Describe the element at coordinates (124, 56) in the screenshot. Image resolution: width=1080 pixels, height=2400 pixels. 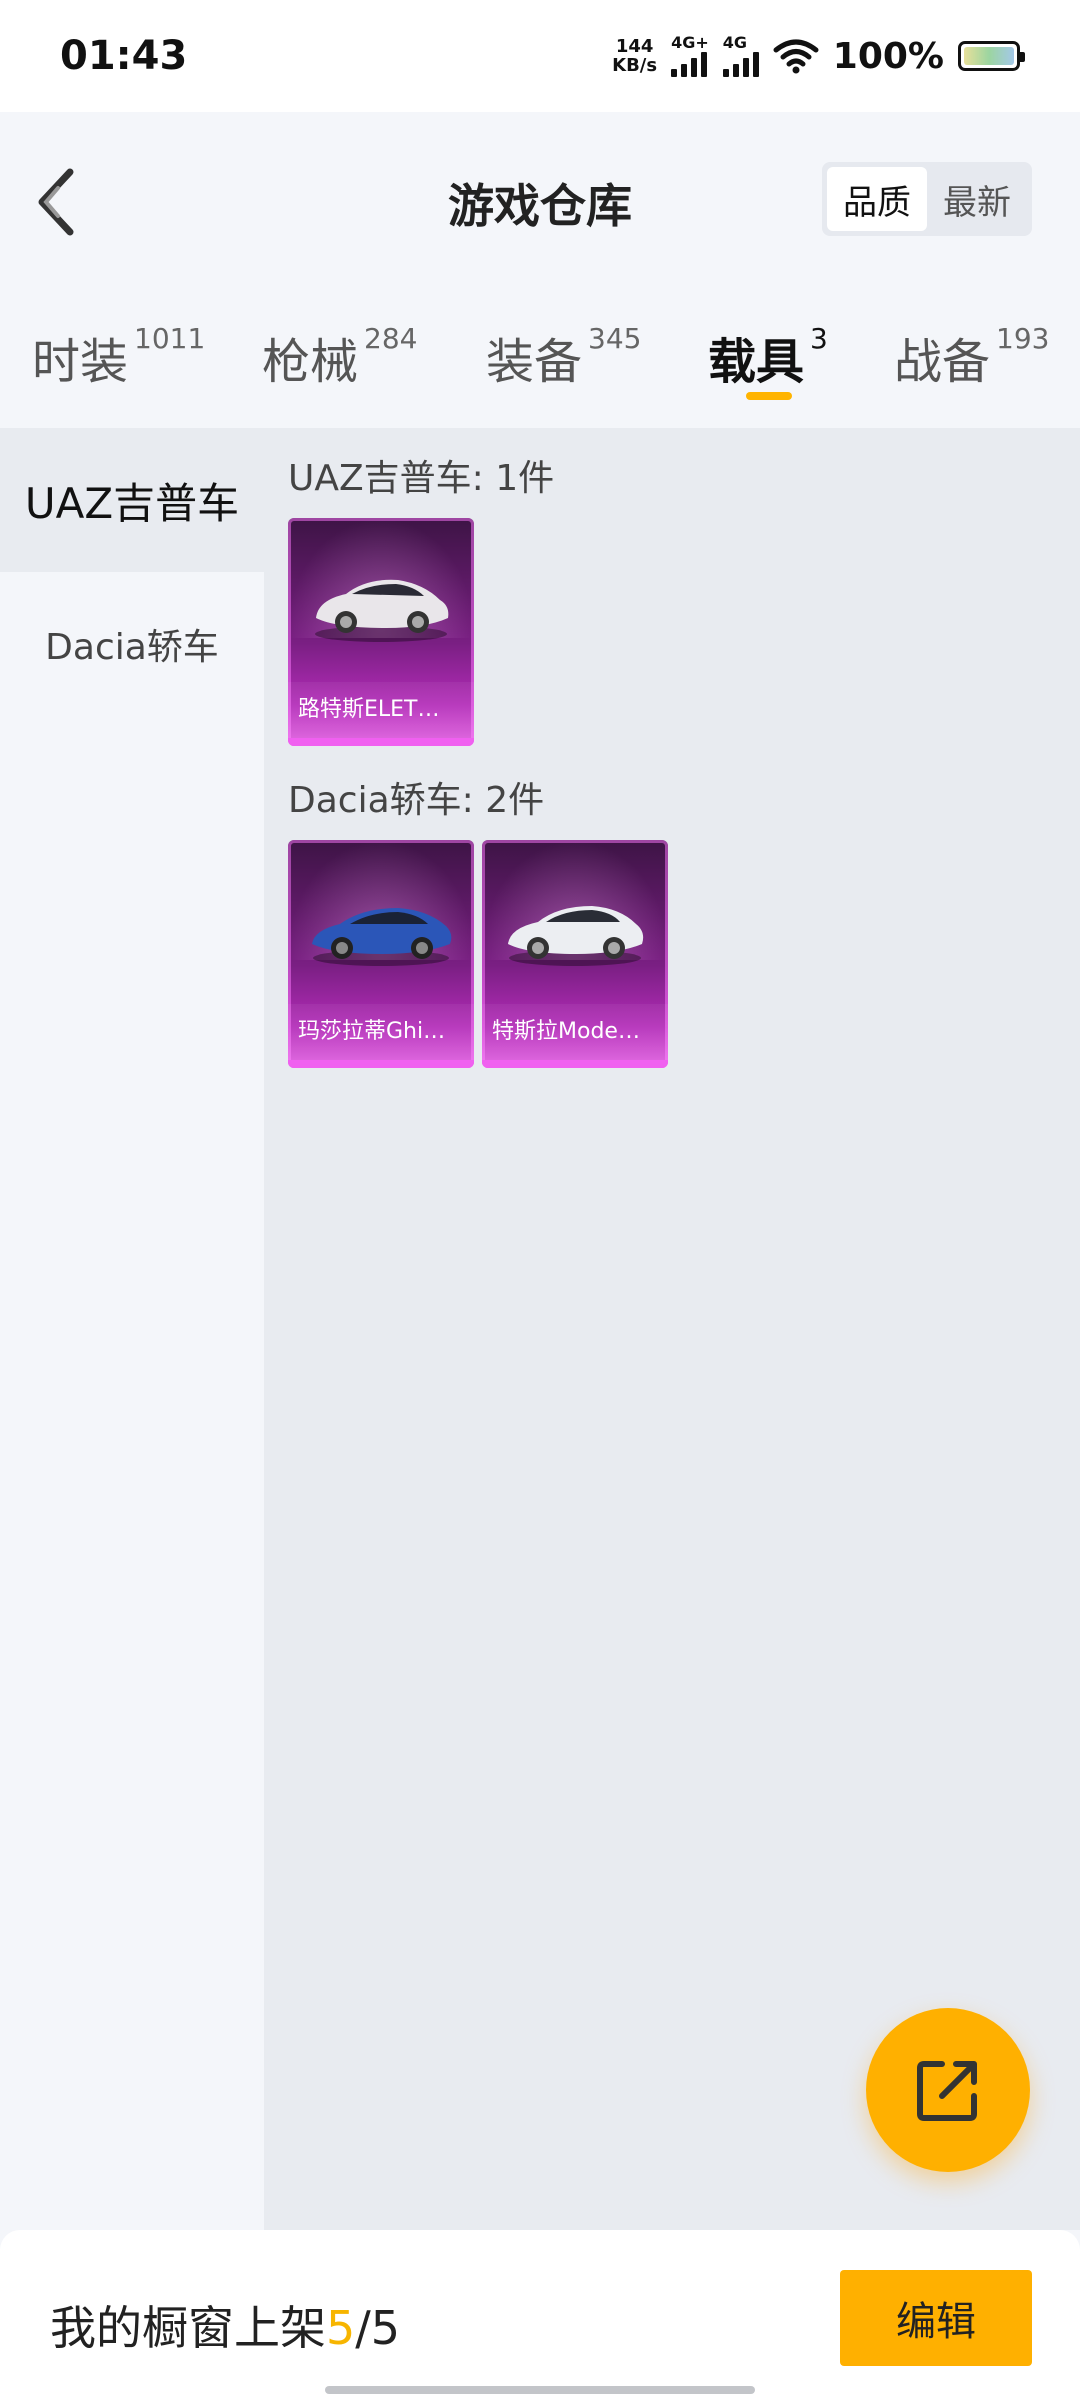
I see `status-time: 01:43` at that location.